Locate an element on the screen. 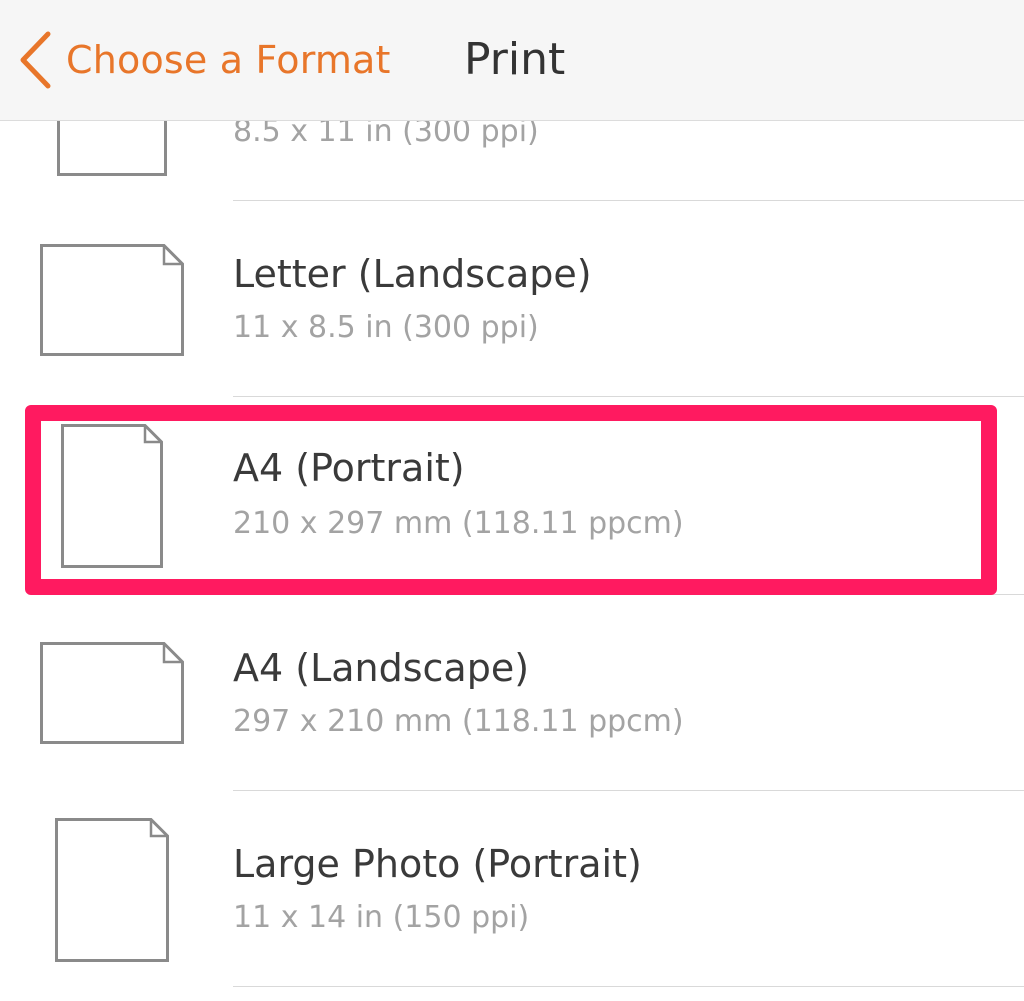 The image size is (1024, 1001). format-detail: 11 x 14 in (150 ppi) is located at coordinates (381, 917).